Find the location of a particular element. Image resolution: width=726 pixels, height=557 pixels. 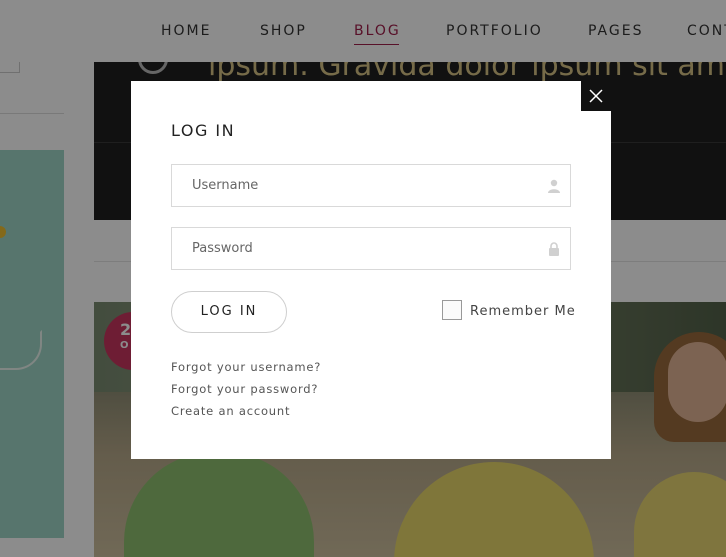

create-account-link: Create an account is located at coordinates (246, 411).